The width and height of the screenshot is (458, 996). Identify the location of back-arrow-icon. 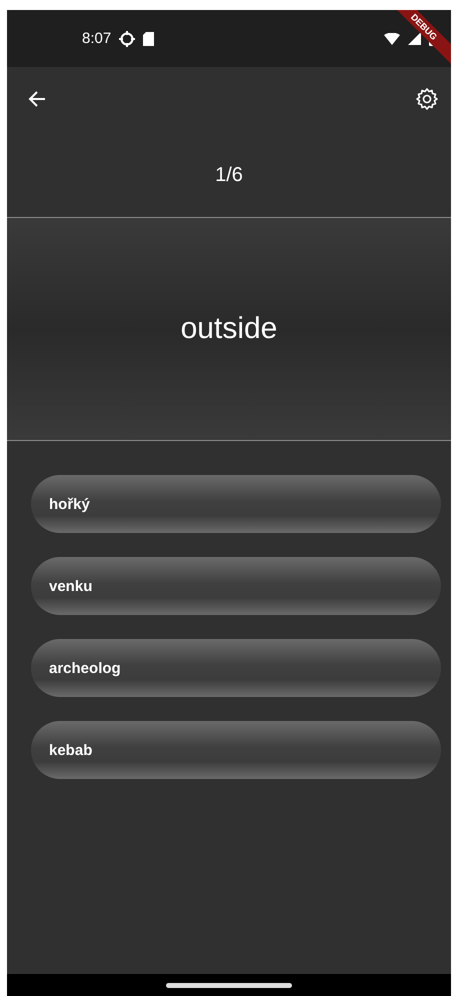
(37, 99).